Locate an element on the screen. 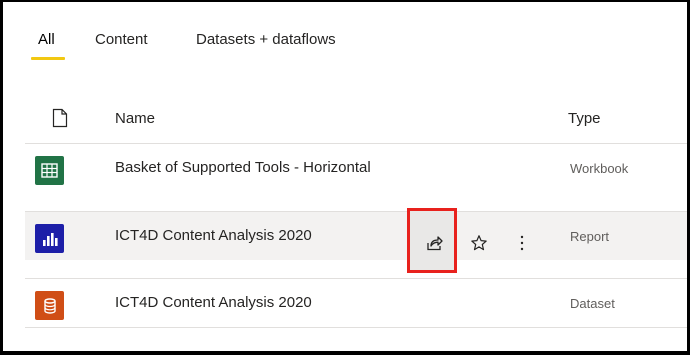 Image resolution: width=690 pixels, height=355 pixels. column-header-name: Name is located at coordinates (135, 118).